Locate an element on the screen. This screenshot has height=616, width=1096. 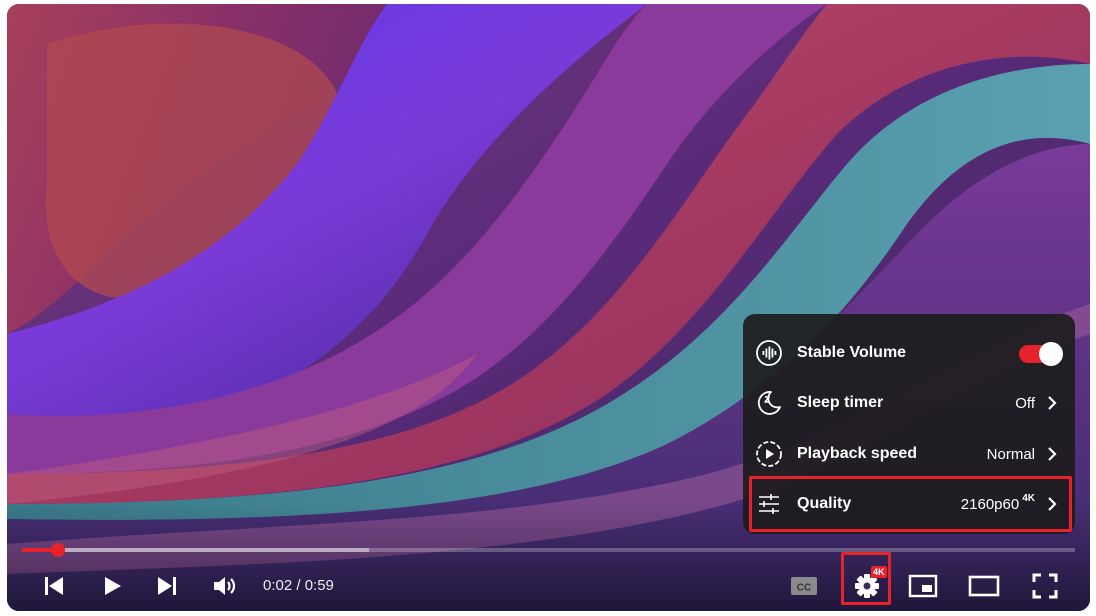
menu-item-stable-volume: Stable Volume is located at coordinates (909, 353).